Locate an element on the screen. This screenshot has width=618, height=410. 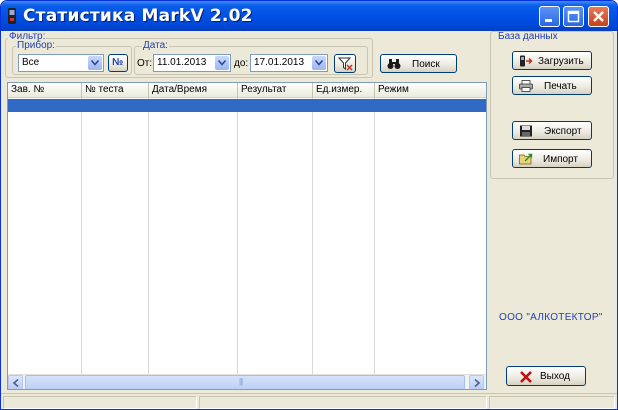
device-select: Все is located at coordinates (61, 63).